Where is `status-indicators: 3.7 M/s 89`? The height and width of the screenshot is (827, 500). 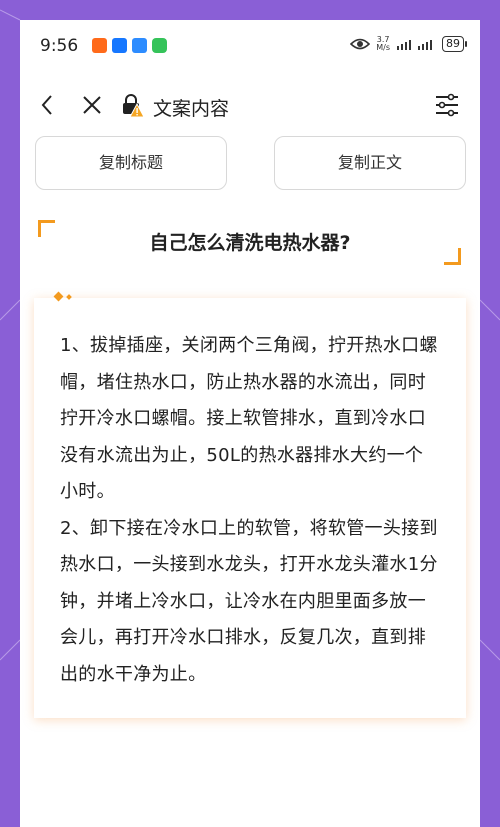
status-indicators: 3.7 M/s 89 is located at coordinates (408, 44).